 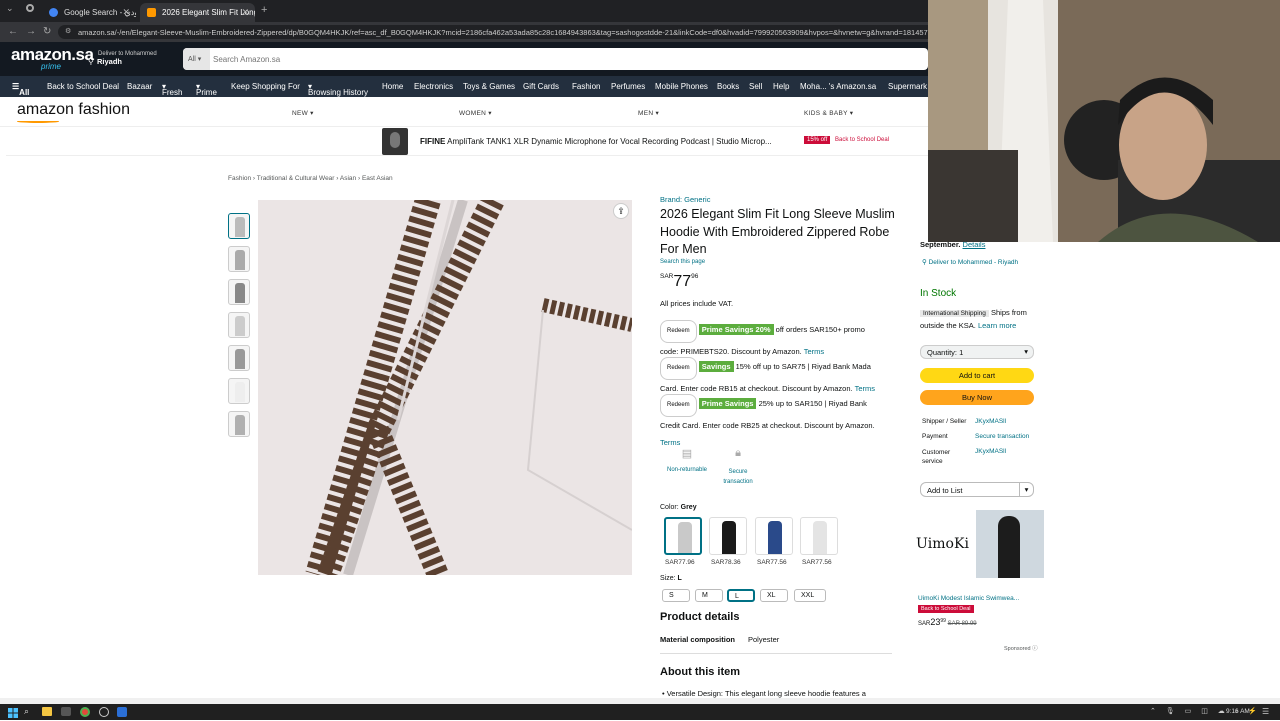 I want to click on microphone-image, so click(x=395, y=141).